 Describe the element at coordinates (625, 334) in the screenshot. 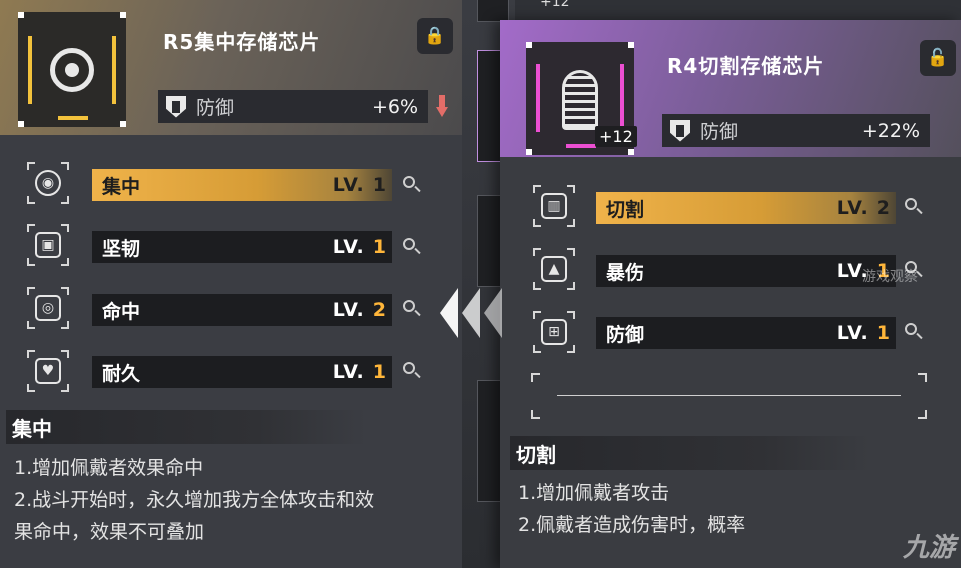

I see `skill-name: 防御` at that location.